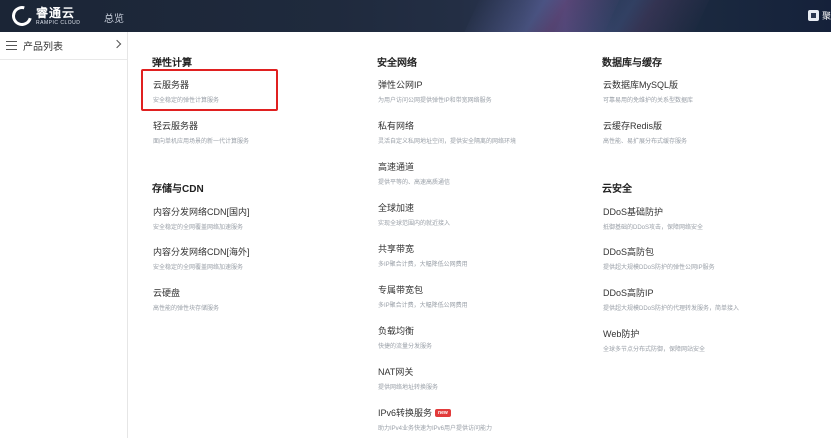  Describe the element at coordinates (201, 142) in the screenshot. I see `product-description: 面向单机应用场景的新一代计算服务` at that location.